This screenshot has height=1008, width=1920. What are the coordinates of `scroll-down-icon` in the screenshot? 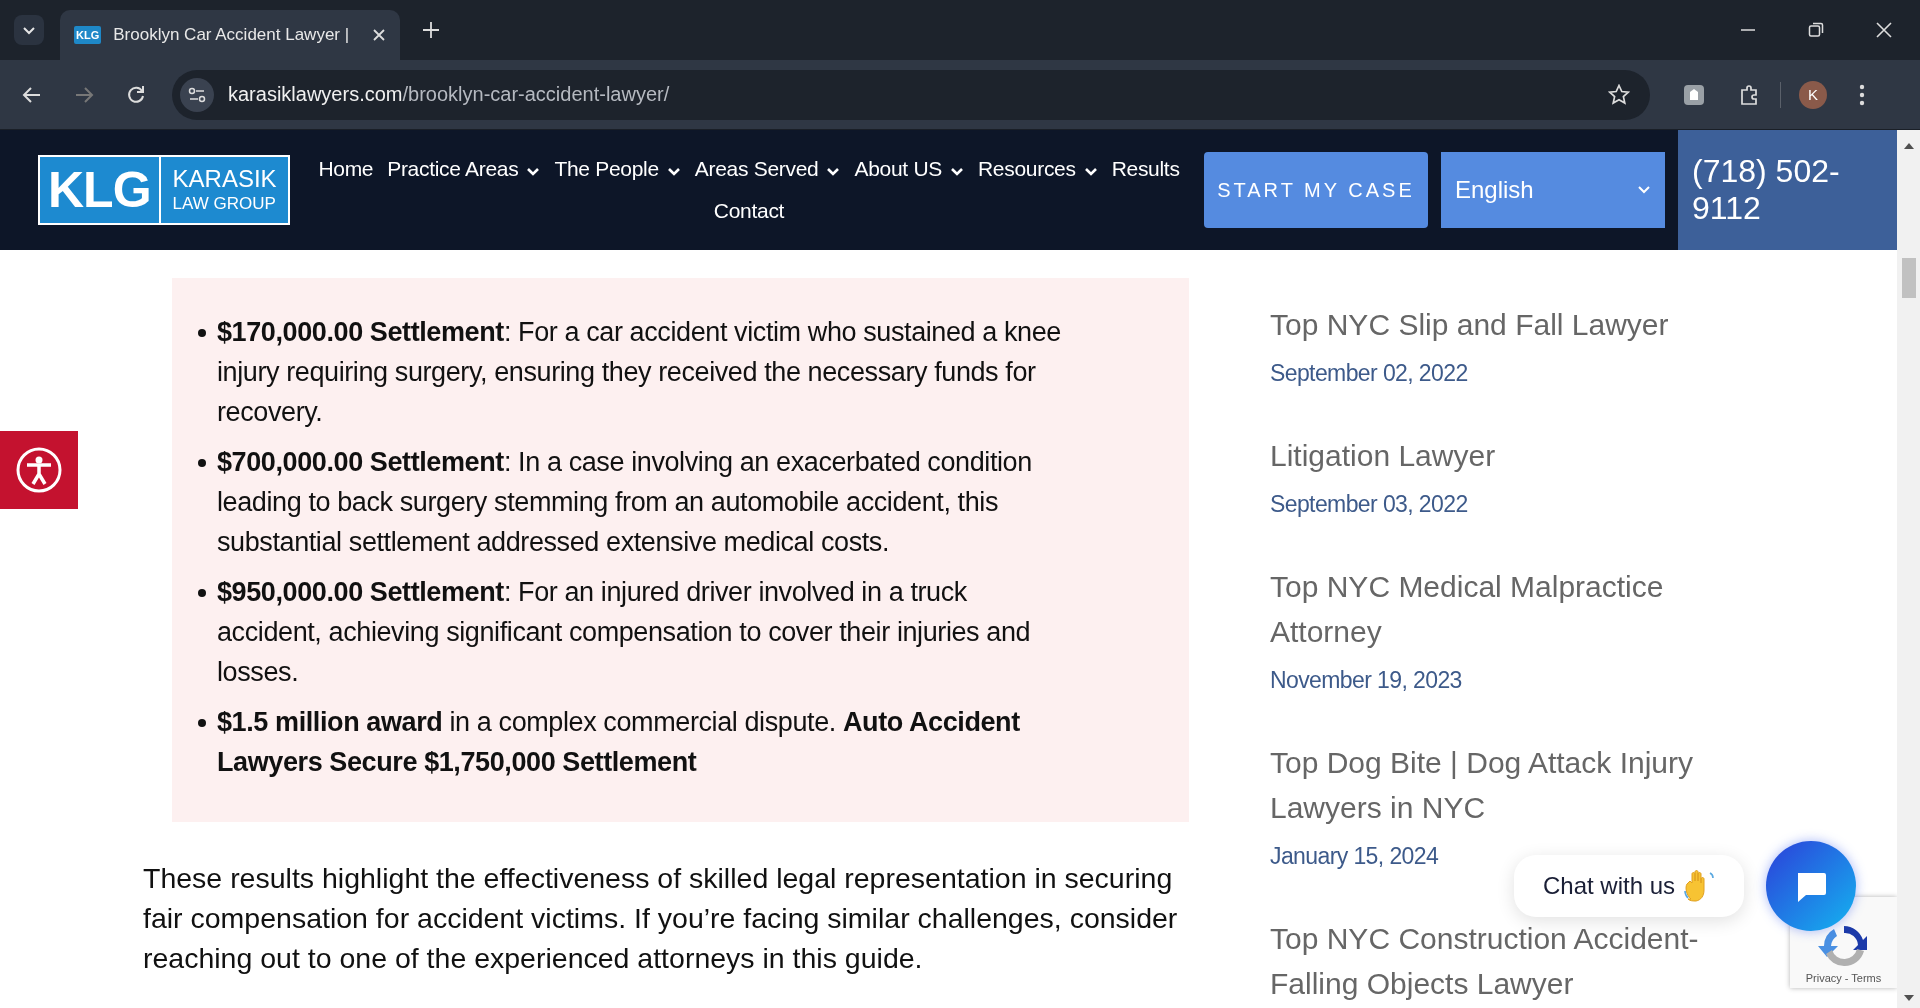 It's located at (1908, 998).